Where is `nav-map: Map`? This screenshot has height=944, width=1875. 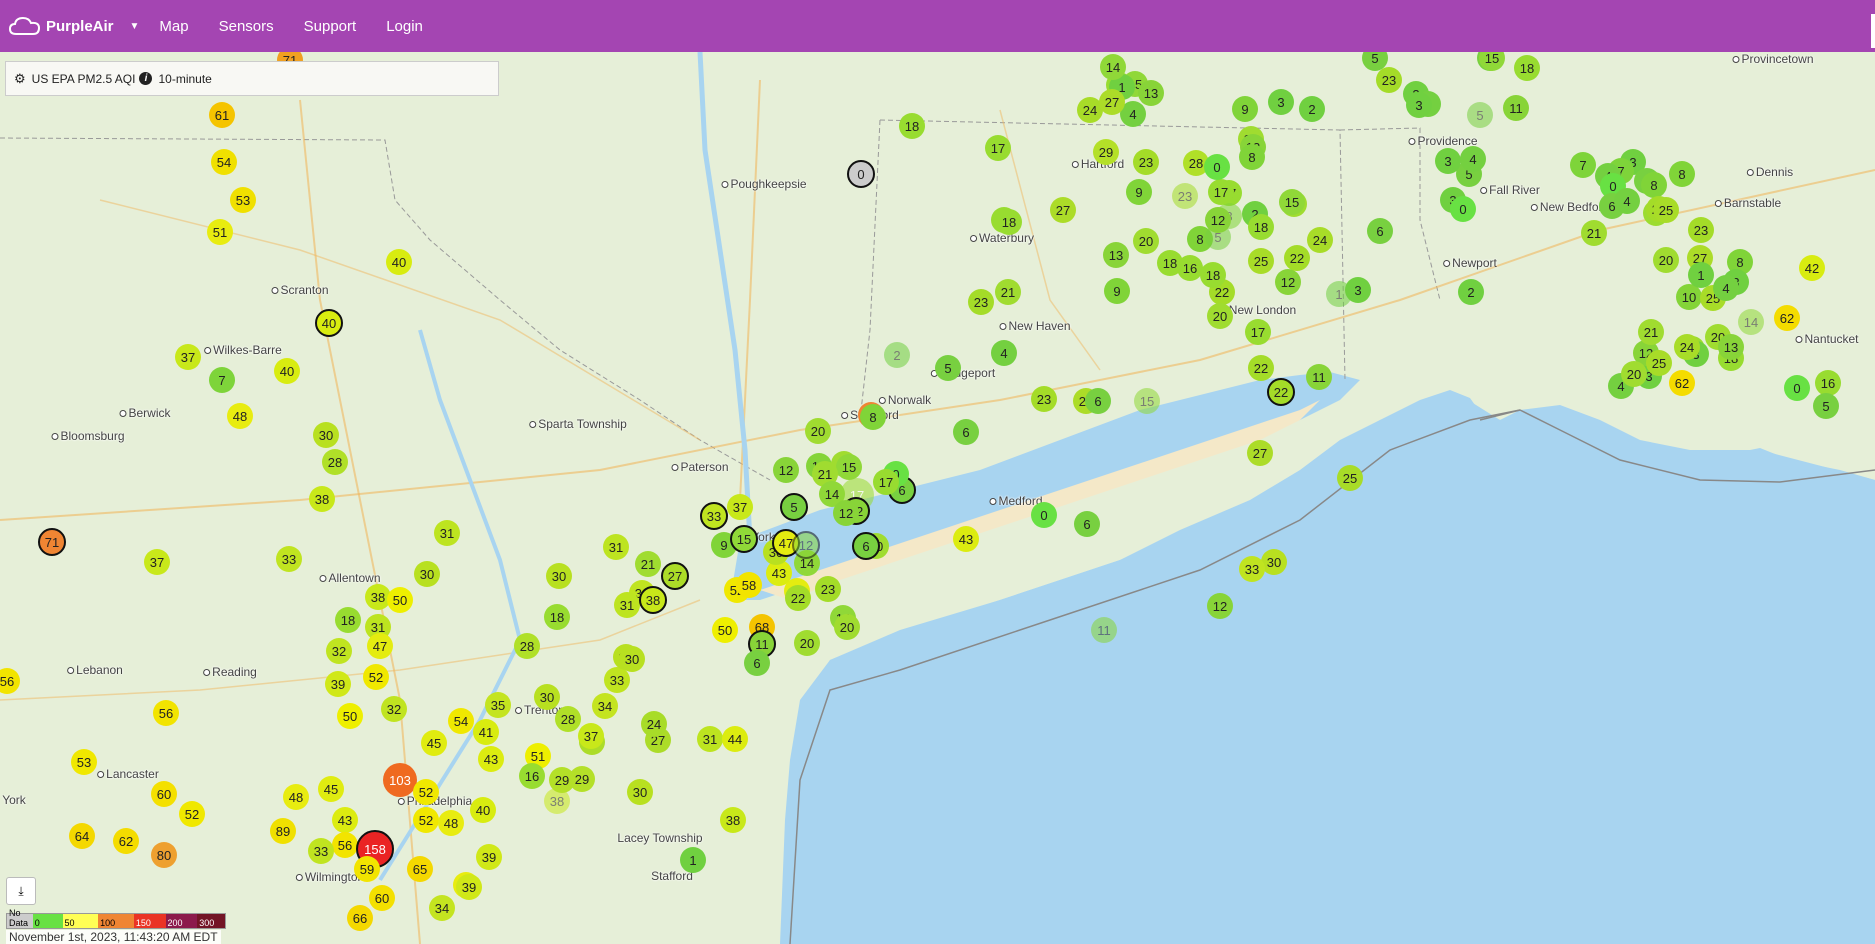
nav-map: Map is located at coordinates (173, 26).